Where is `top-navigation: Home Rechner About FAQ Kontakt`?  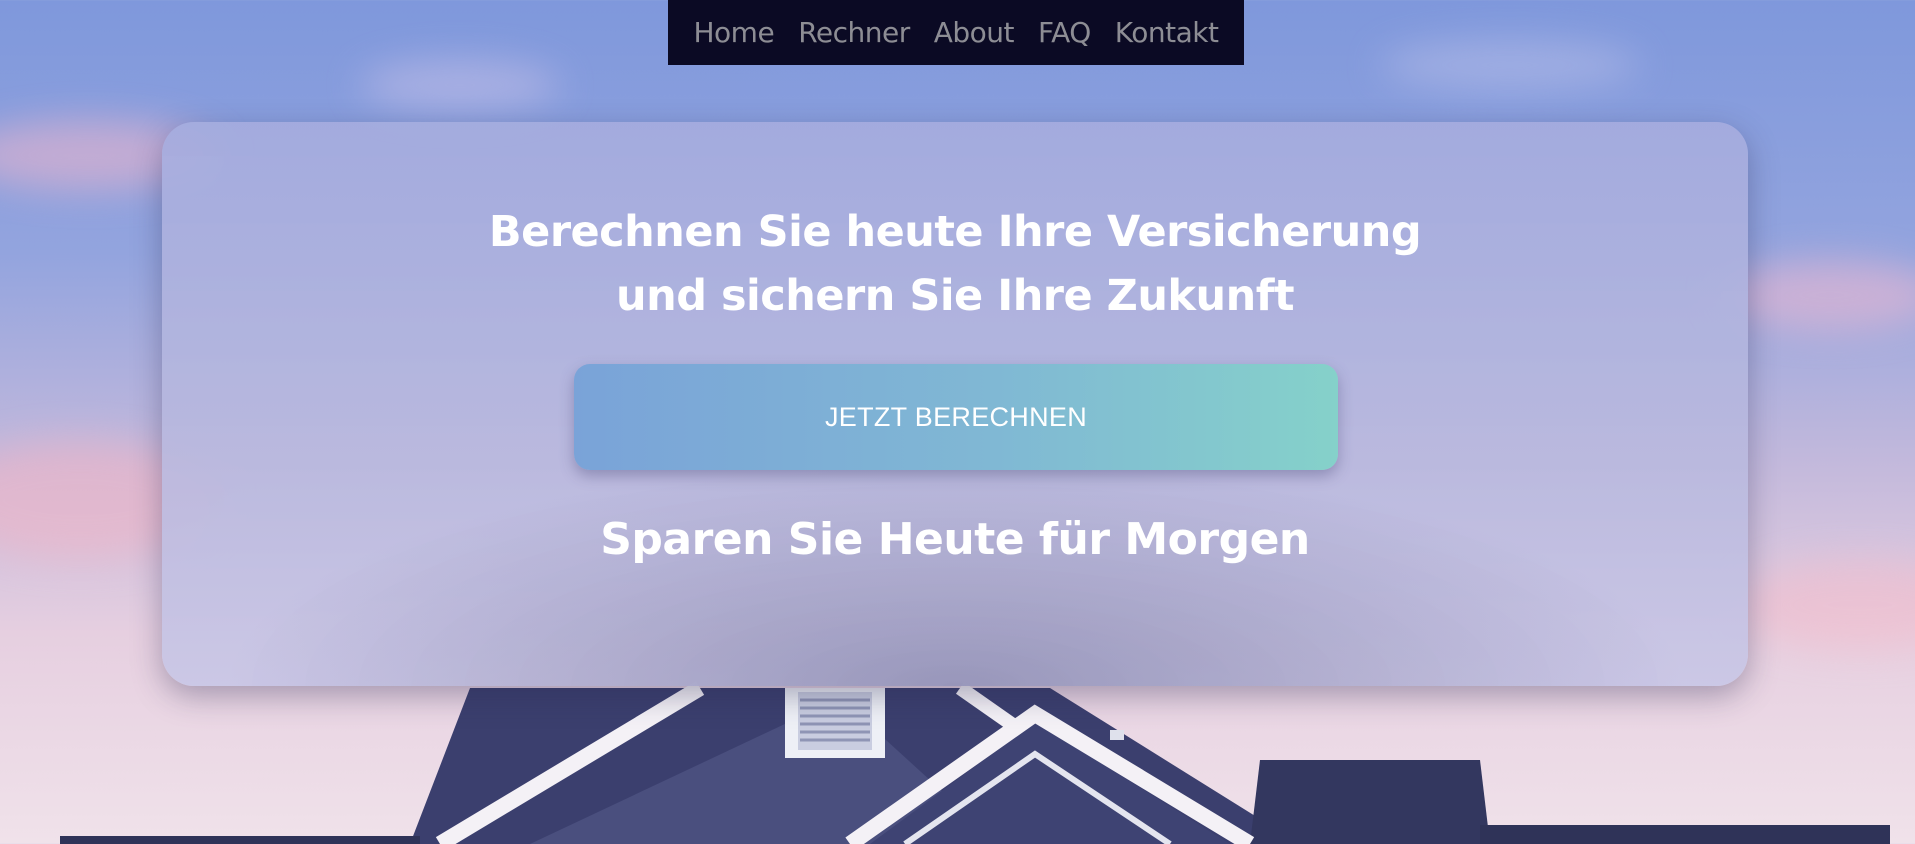 top-navigation: Home Rechner About FAQ Kontakt is located at coordinates (956, 32).